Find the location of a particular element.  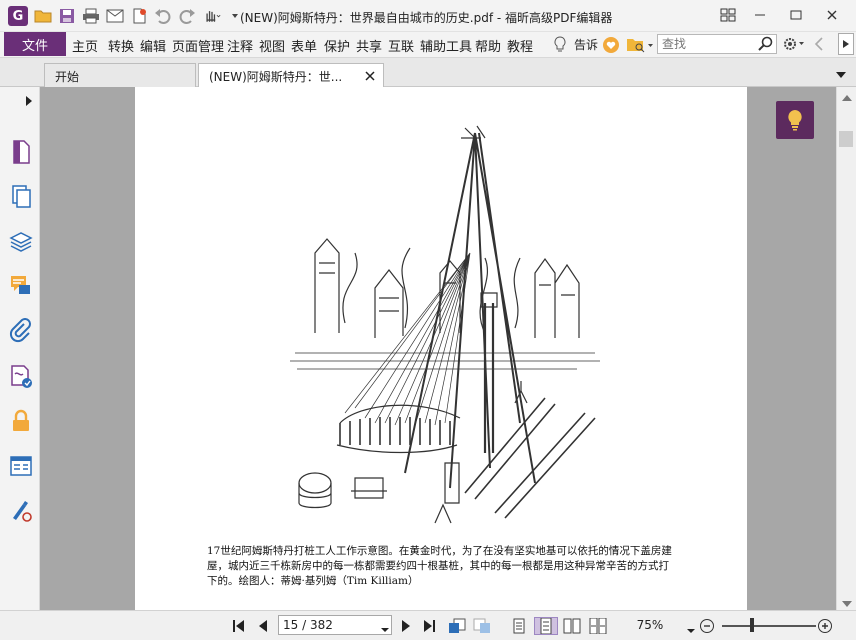

zoom-slider-track is located at coordinates (769, 626).